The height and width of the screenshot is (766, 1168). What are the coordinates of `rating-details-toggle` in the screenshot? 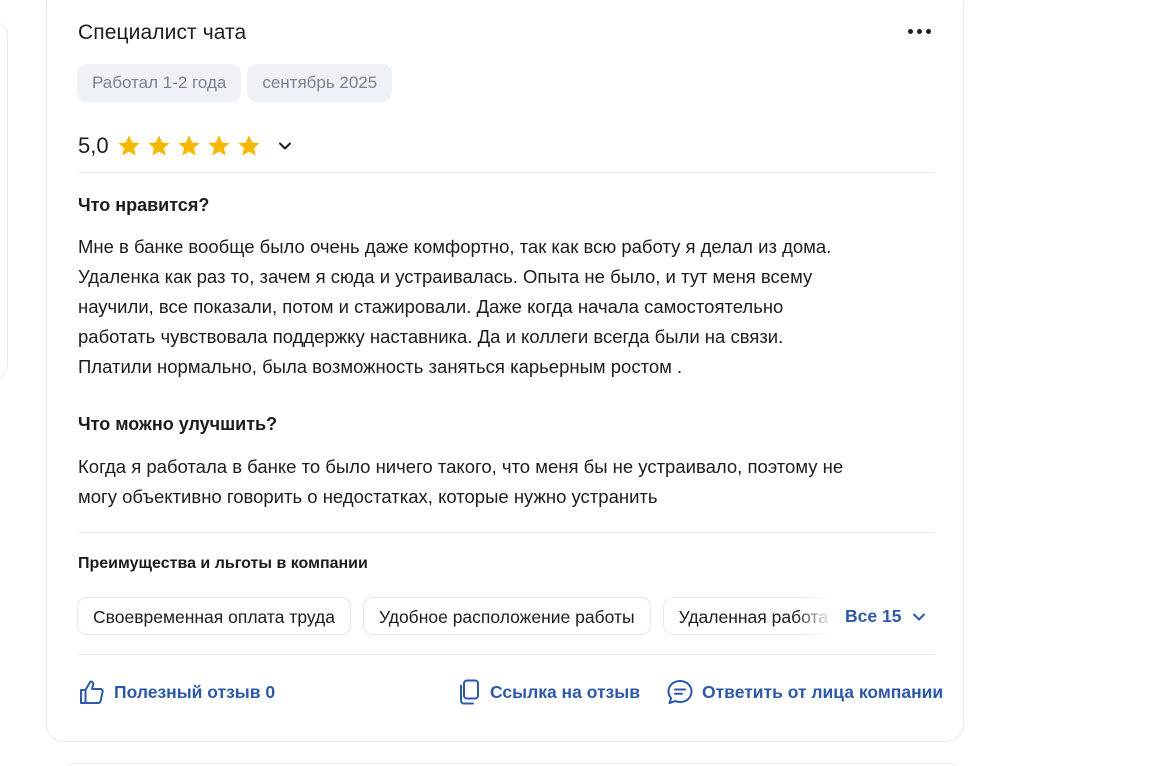 It's located at (285, 146).